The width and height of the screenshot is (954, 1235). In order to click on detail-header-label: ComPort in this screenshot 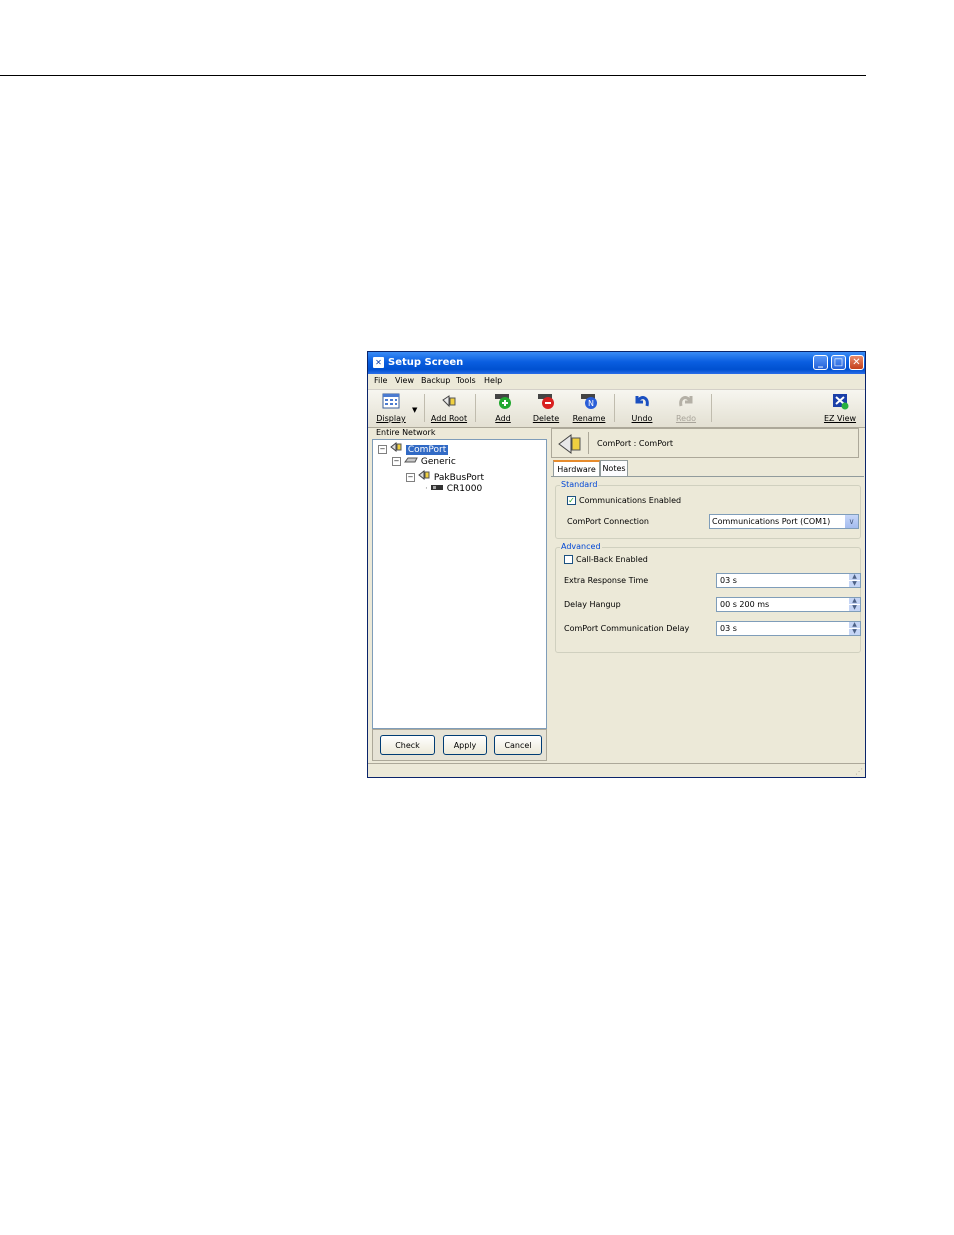, I will do `click(635, 443)`.